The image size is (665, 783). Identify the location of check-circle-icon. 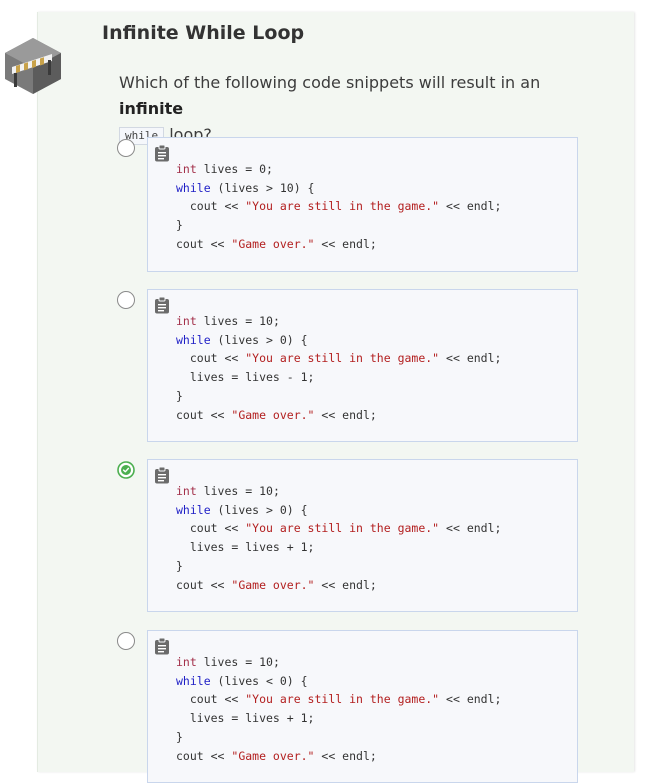
(126, 470).